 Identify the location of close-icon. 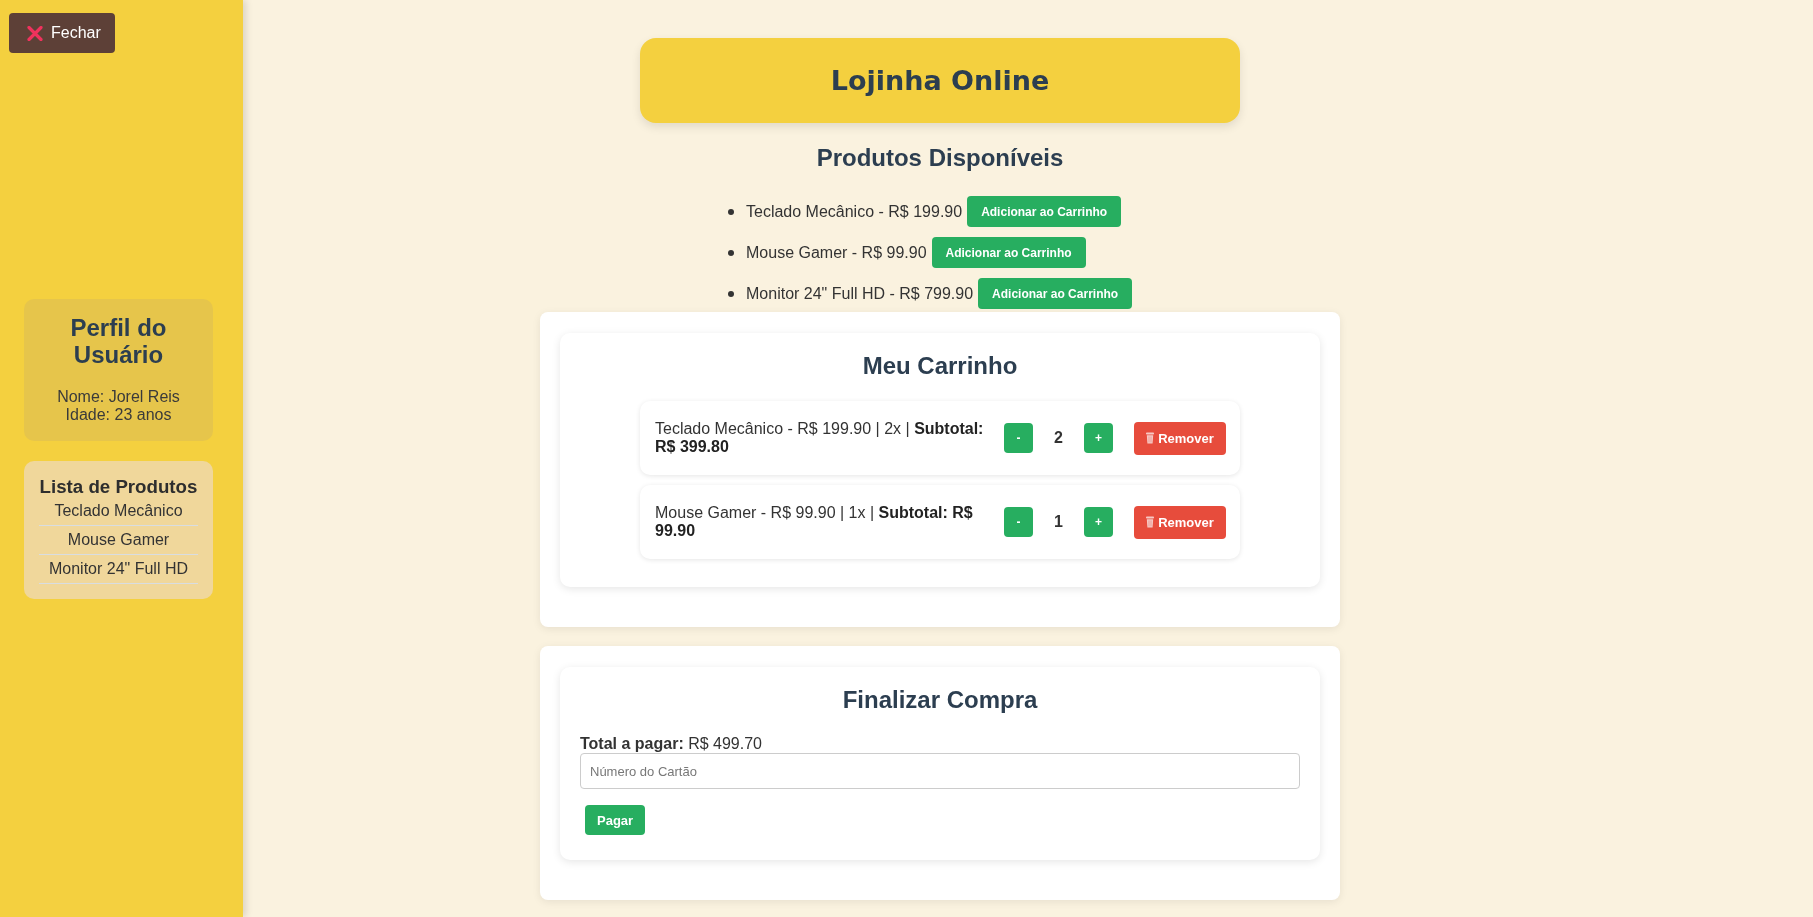
(35, 33).